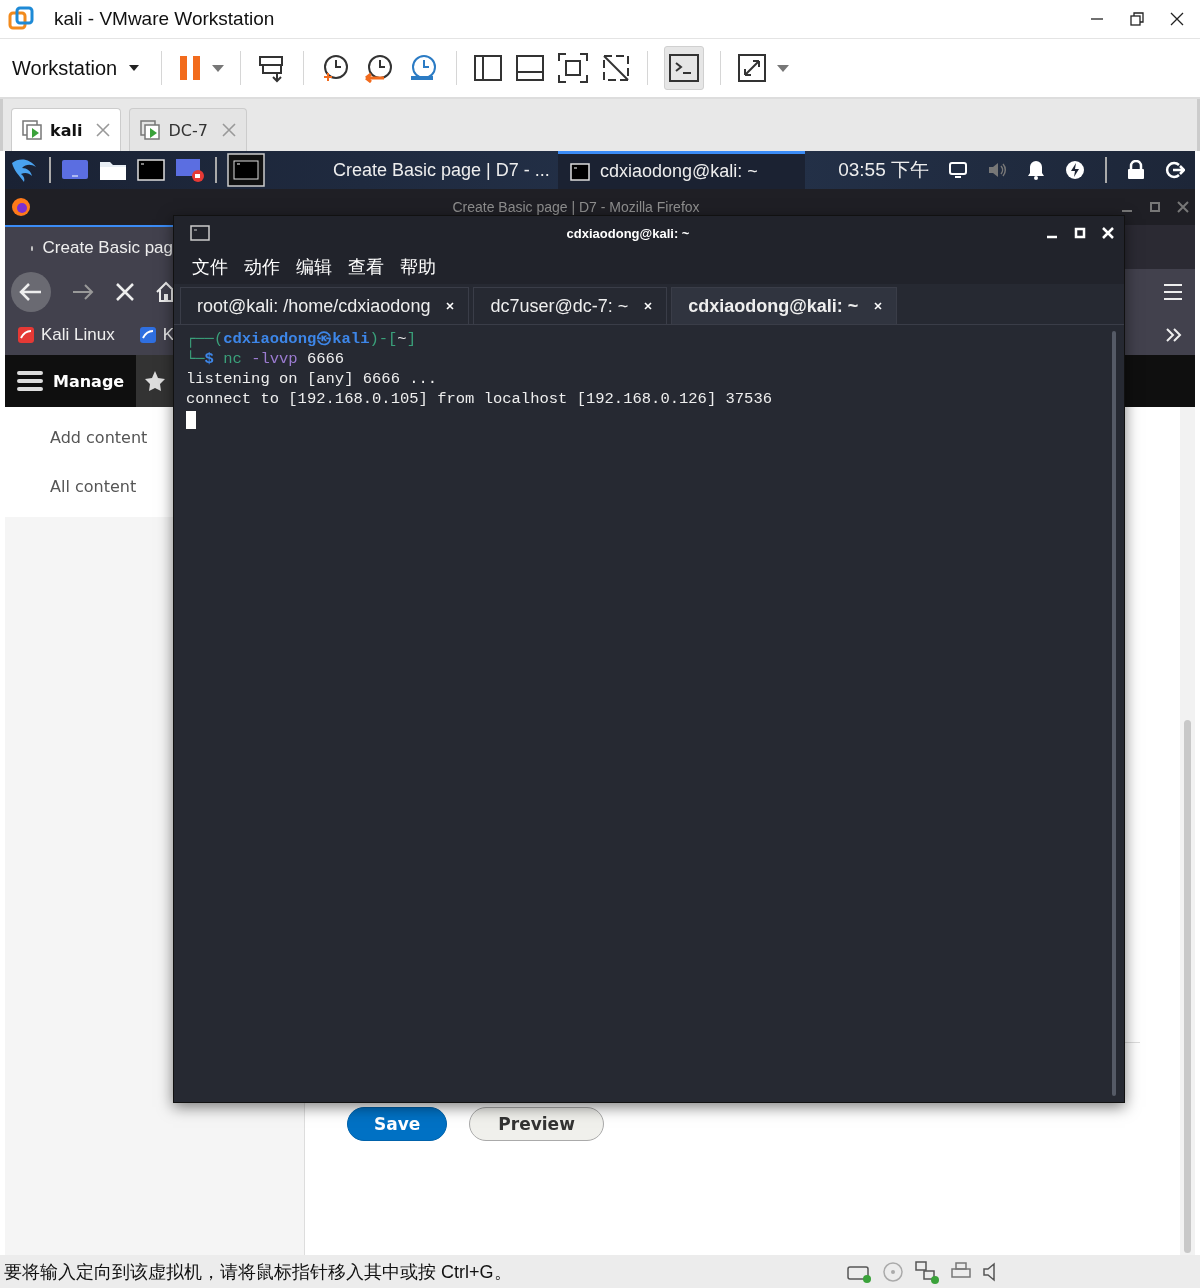  What do you see at coordinates (1136, 170) in the screenshot?
I see `lock-icon` at bounding box center [1136, 170].